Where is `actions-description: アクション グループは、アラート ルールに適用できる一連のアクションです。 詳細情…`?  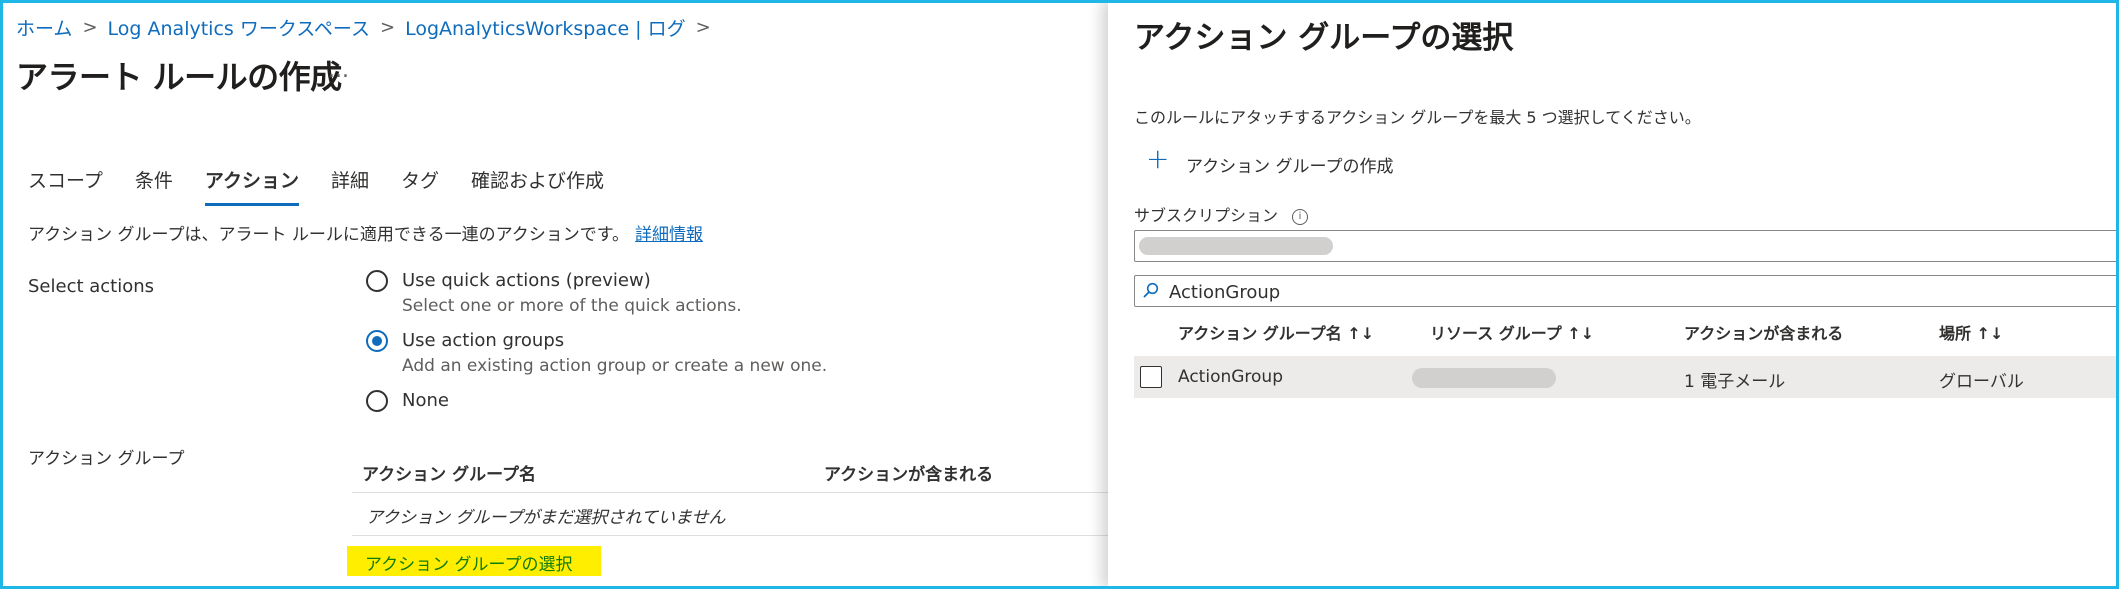
actions-description: アクション グループは、アラート ルールに適用できる一連のアクションです。 詳細情… is located at coordinates (365, 232).